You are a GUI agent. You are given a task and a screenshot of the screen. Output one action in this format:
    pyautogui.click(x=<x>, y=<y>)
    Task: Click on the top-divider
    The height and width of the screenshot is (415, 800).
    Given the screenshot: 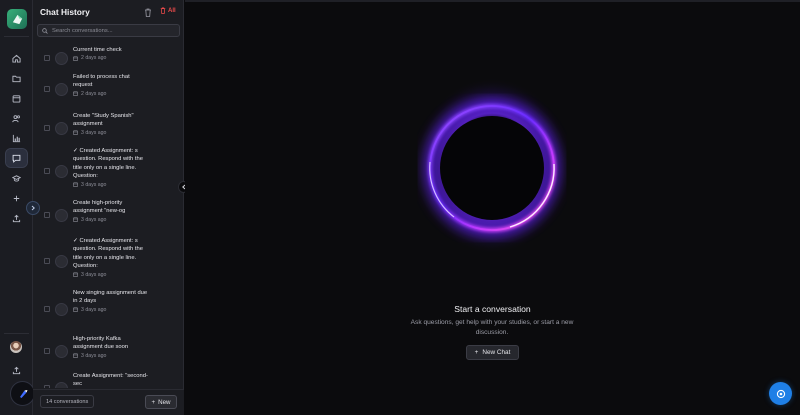 What is the action you would take?
    pyautogui.click(x=492, y=1)
    